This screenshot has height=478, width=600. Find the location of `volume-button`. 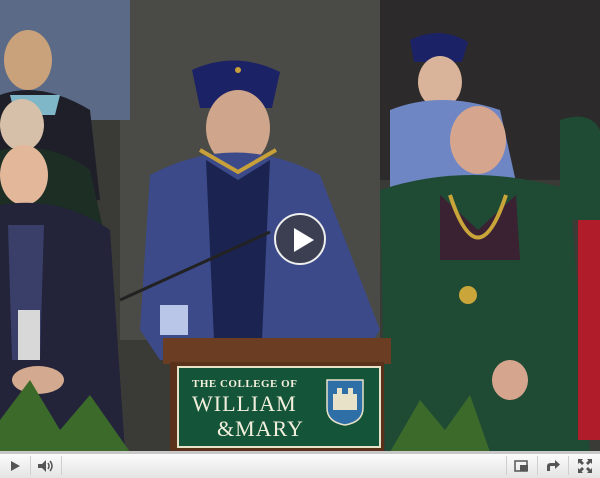

volume-button is located at coordinates (46, 465).